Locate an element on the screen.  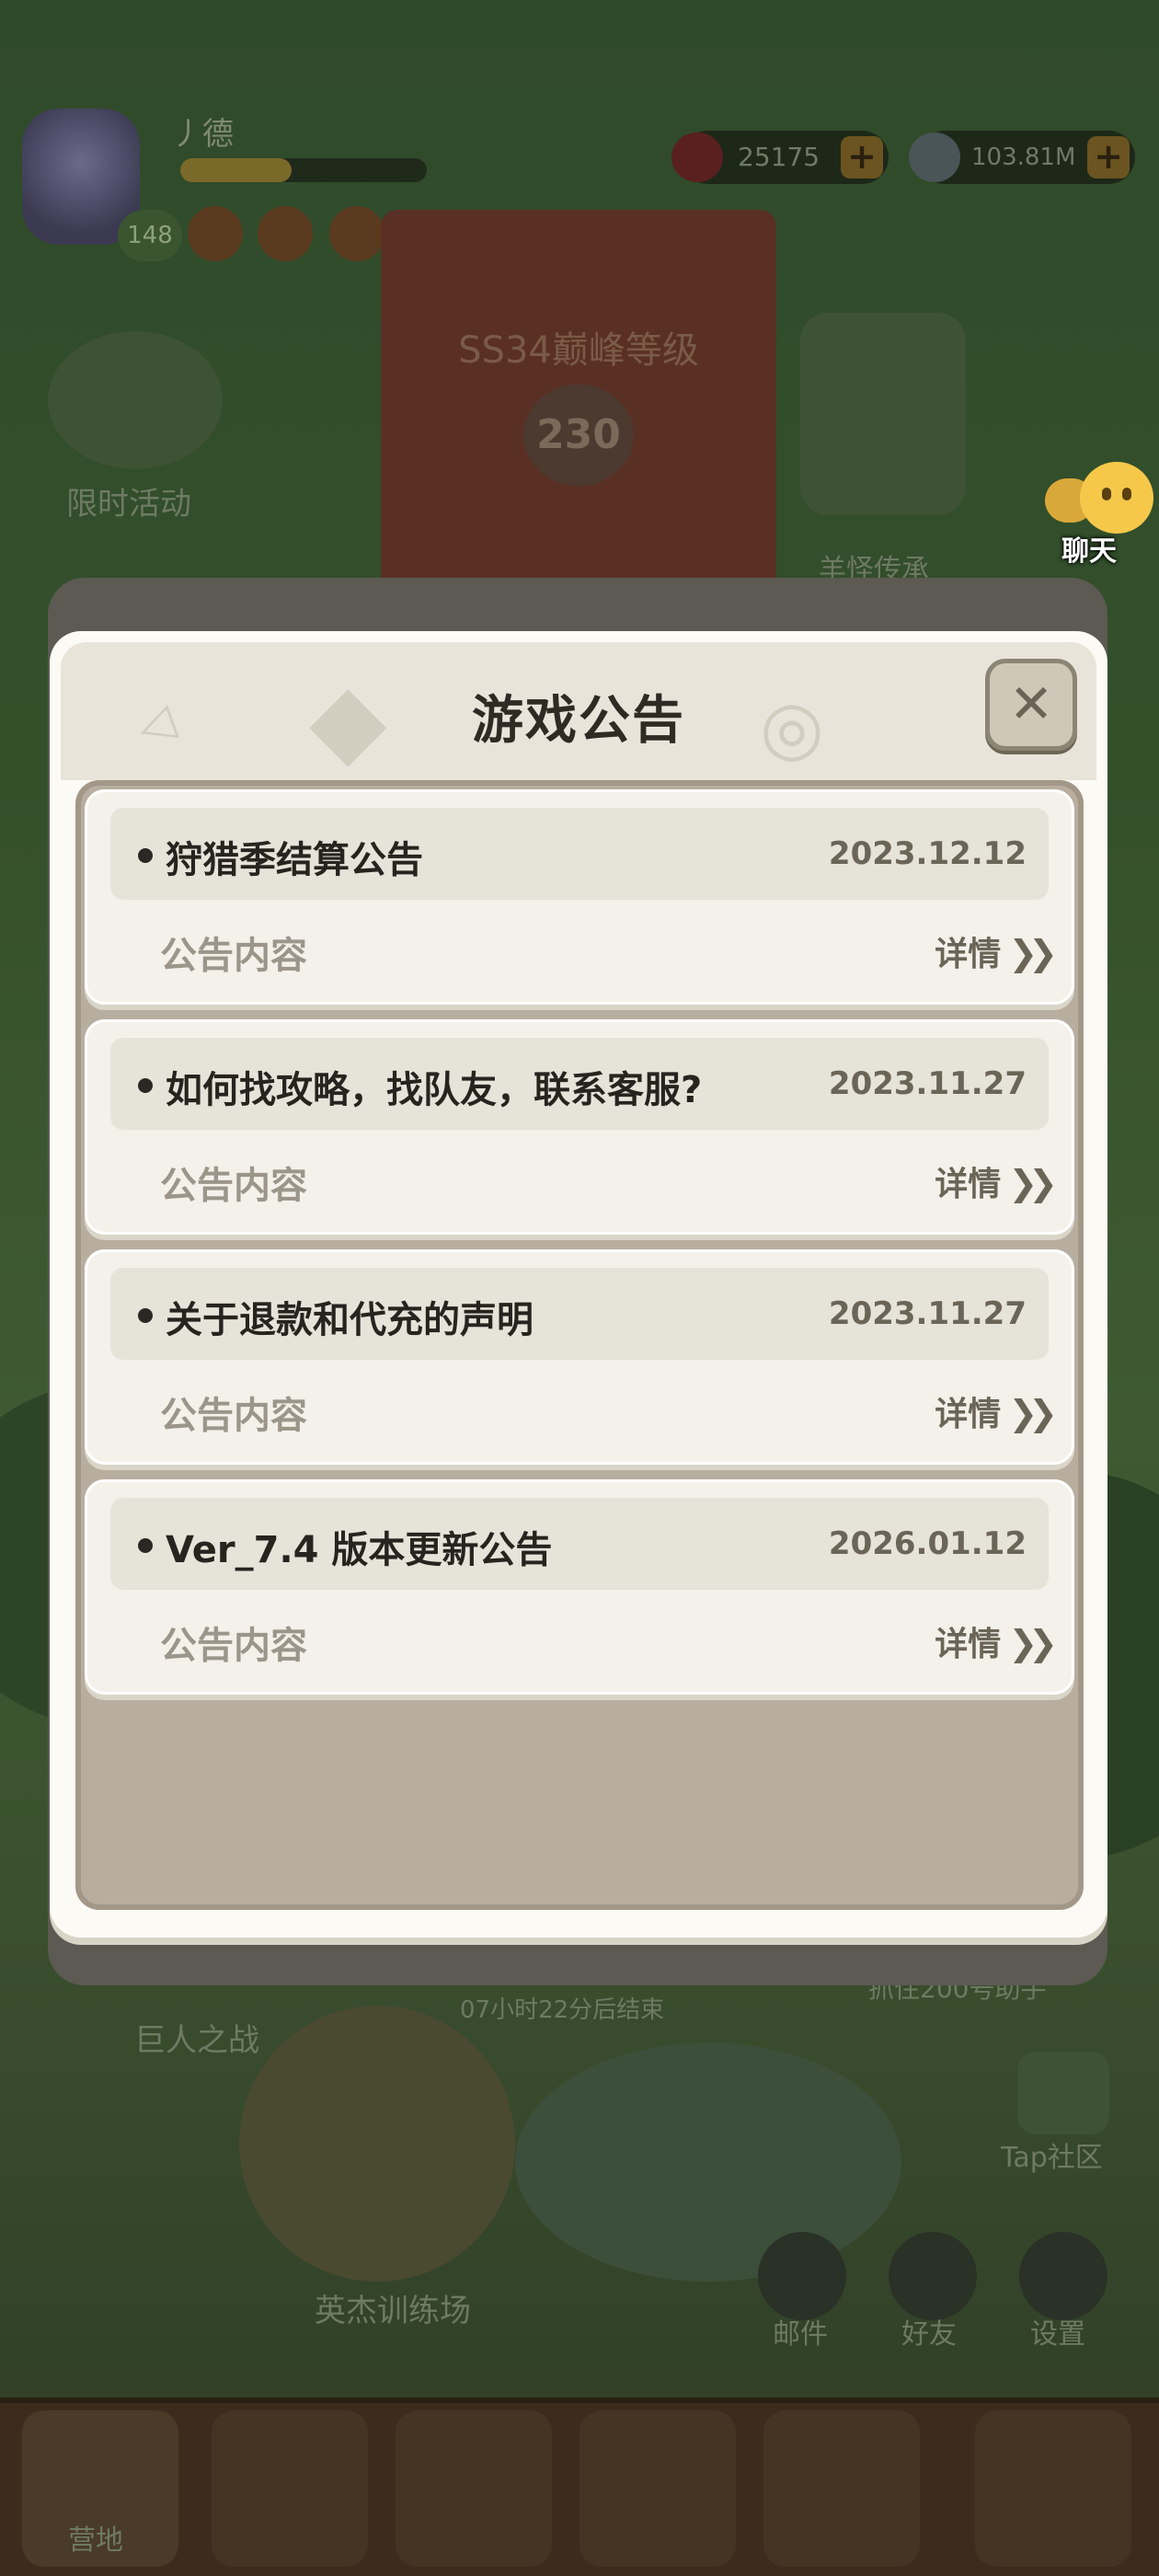
friends-label: 好友 is located at coordinates (929, 2334).